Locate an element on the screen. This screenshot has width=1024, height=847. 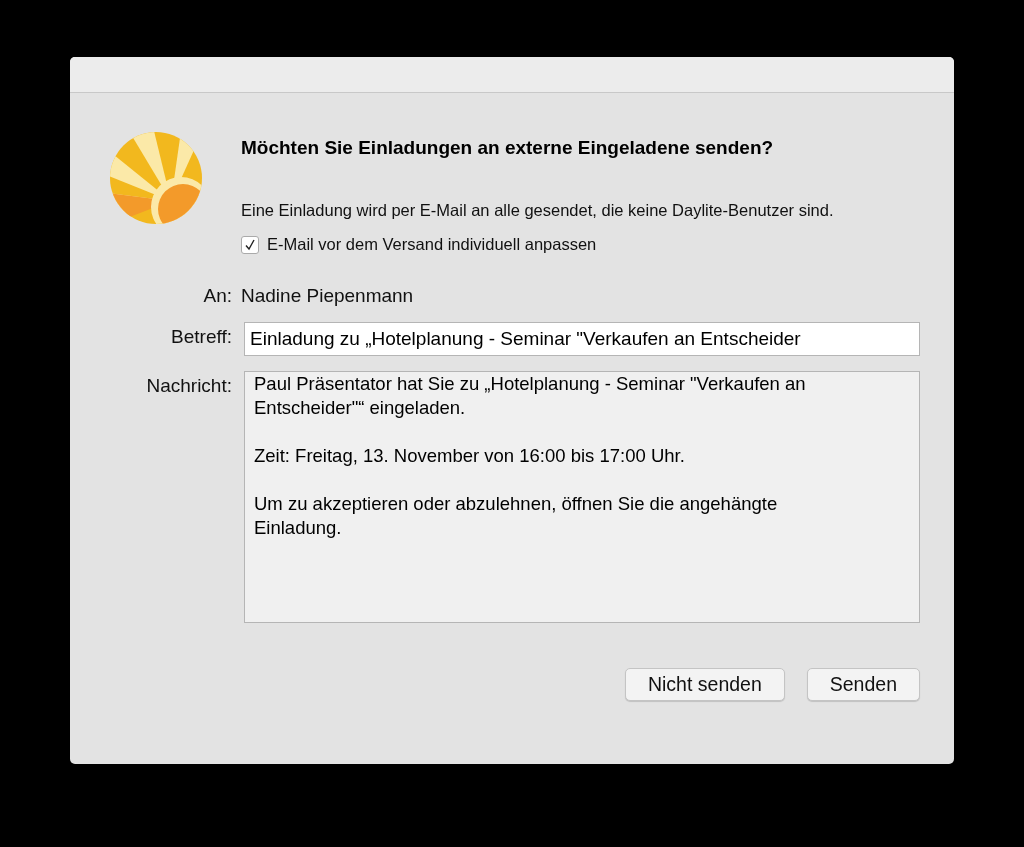
checkbox-label: E-Mail vor dem Versand individuell anpassen is located at coordinates (432, 244).